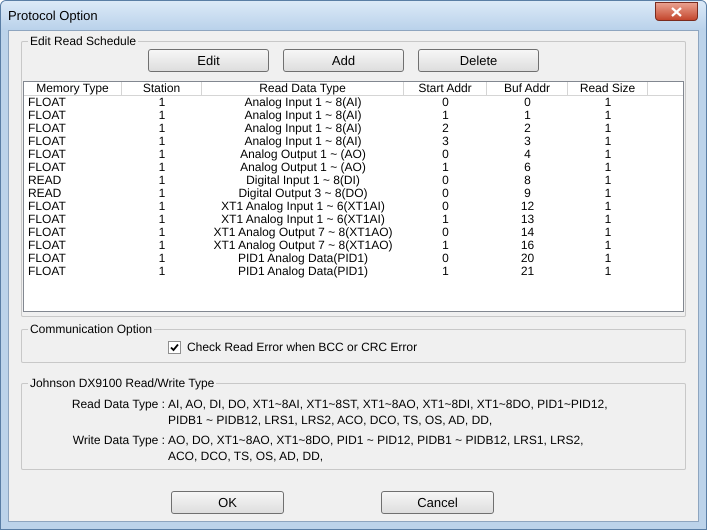 The image size is (707, 530). Describe the element at coordinates (44, 180) in the screenshot. I see `table-cell-text: READ` at that location.